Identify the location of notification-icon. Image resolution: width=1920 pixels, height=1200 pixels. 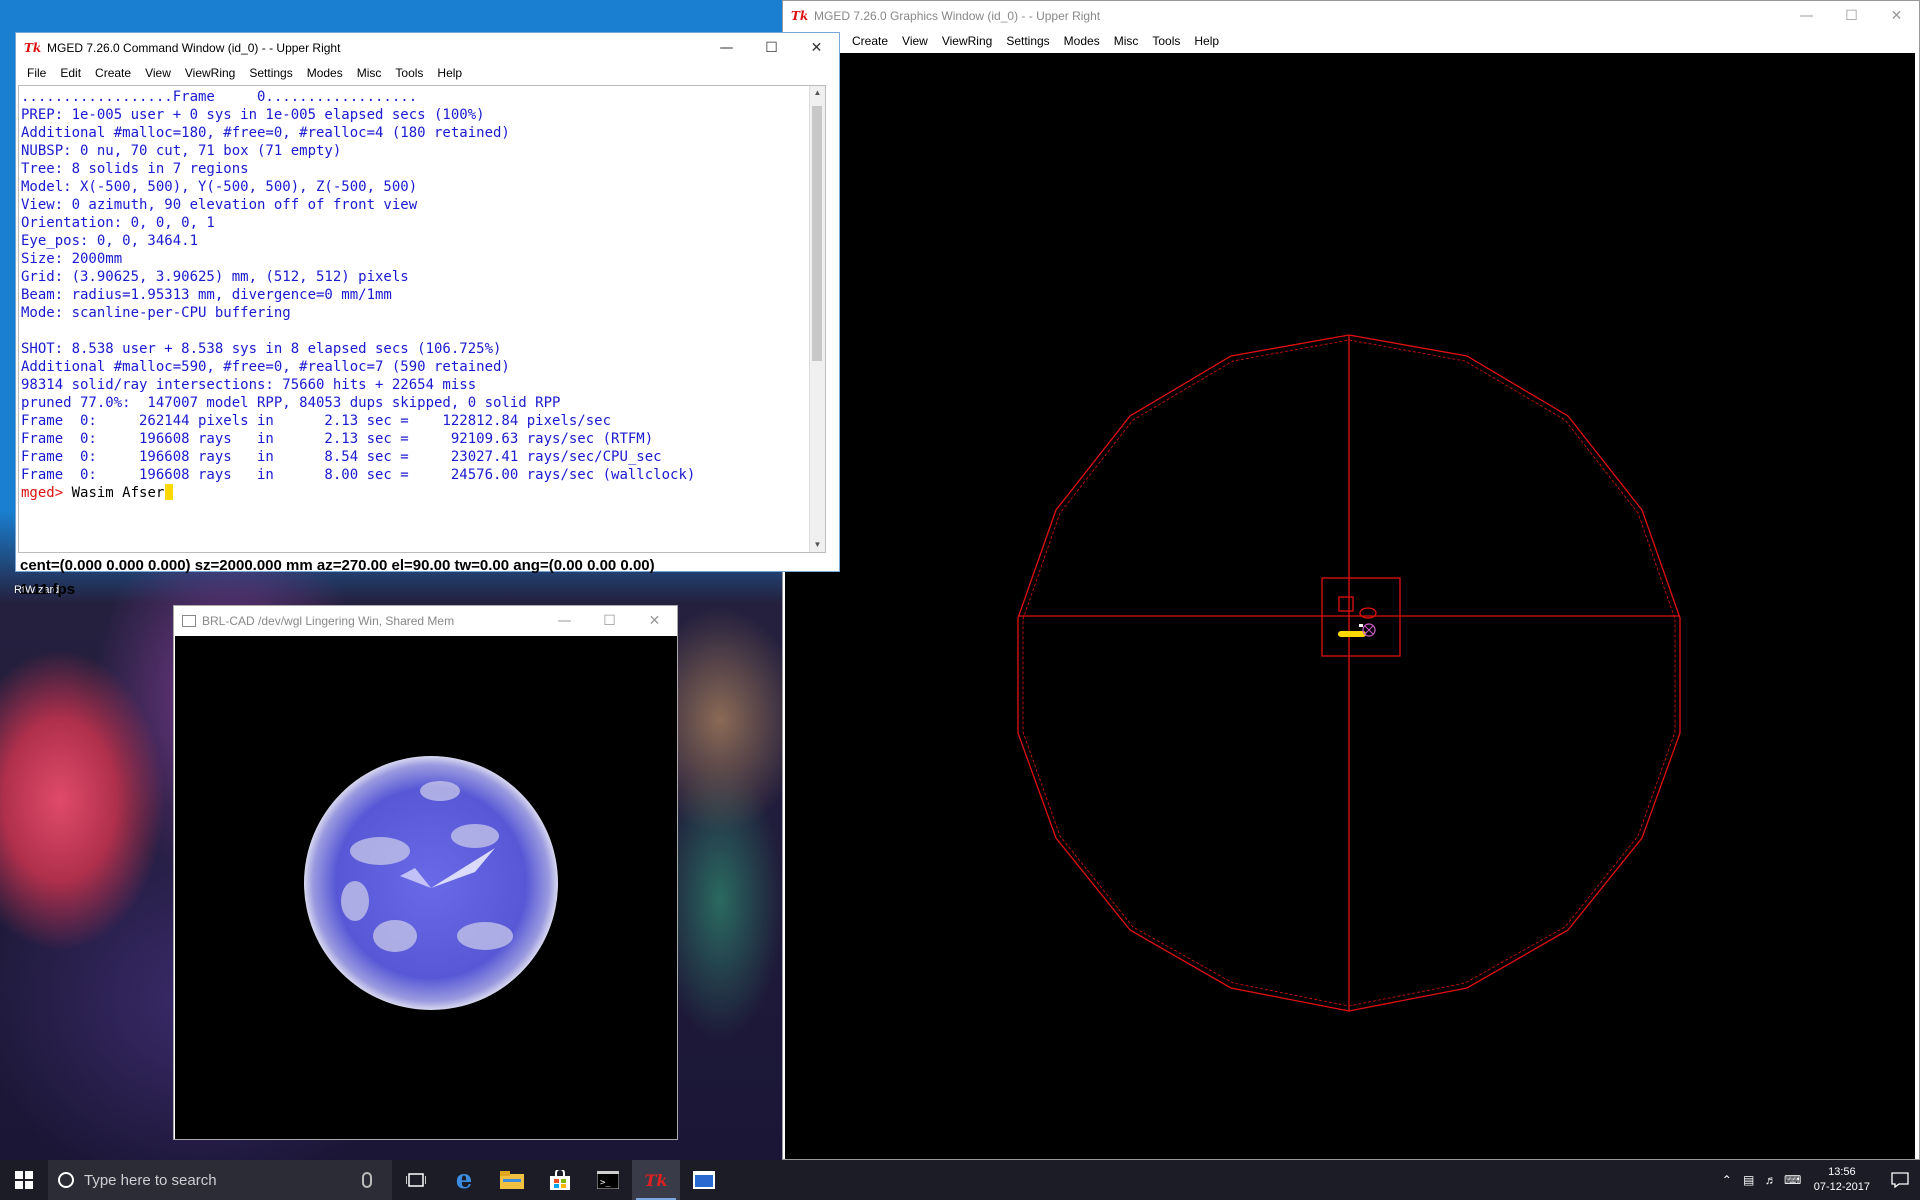
(1900, 1180).